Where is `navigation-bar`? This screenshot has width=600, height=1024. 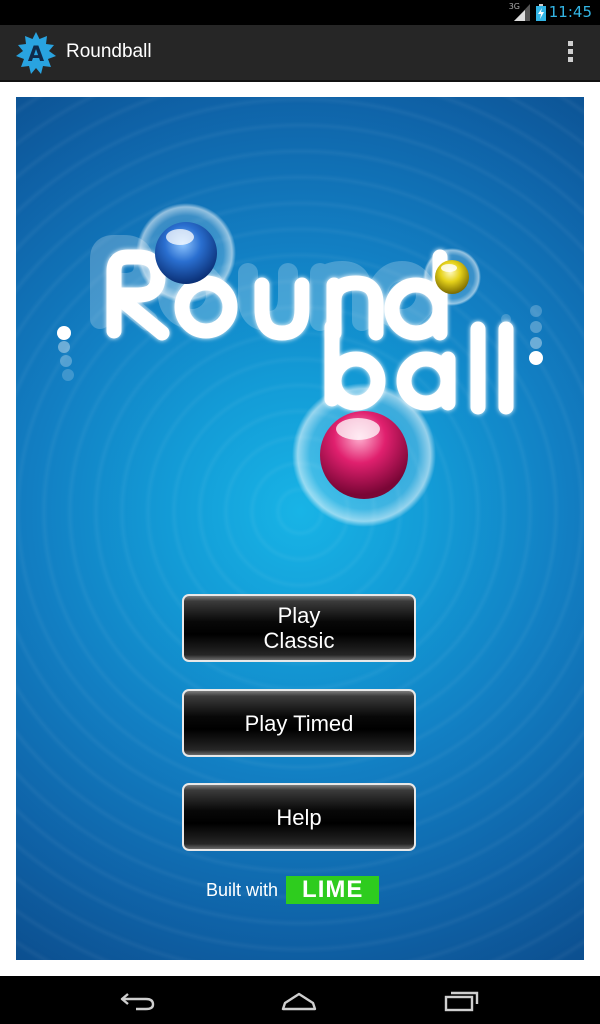
navigation-bar is located at coordinates (300, 1000).